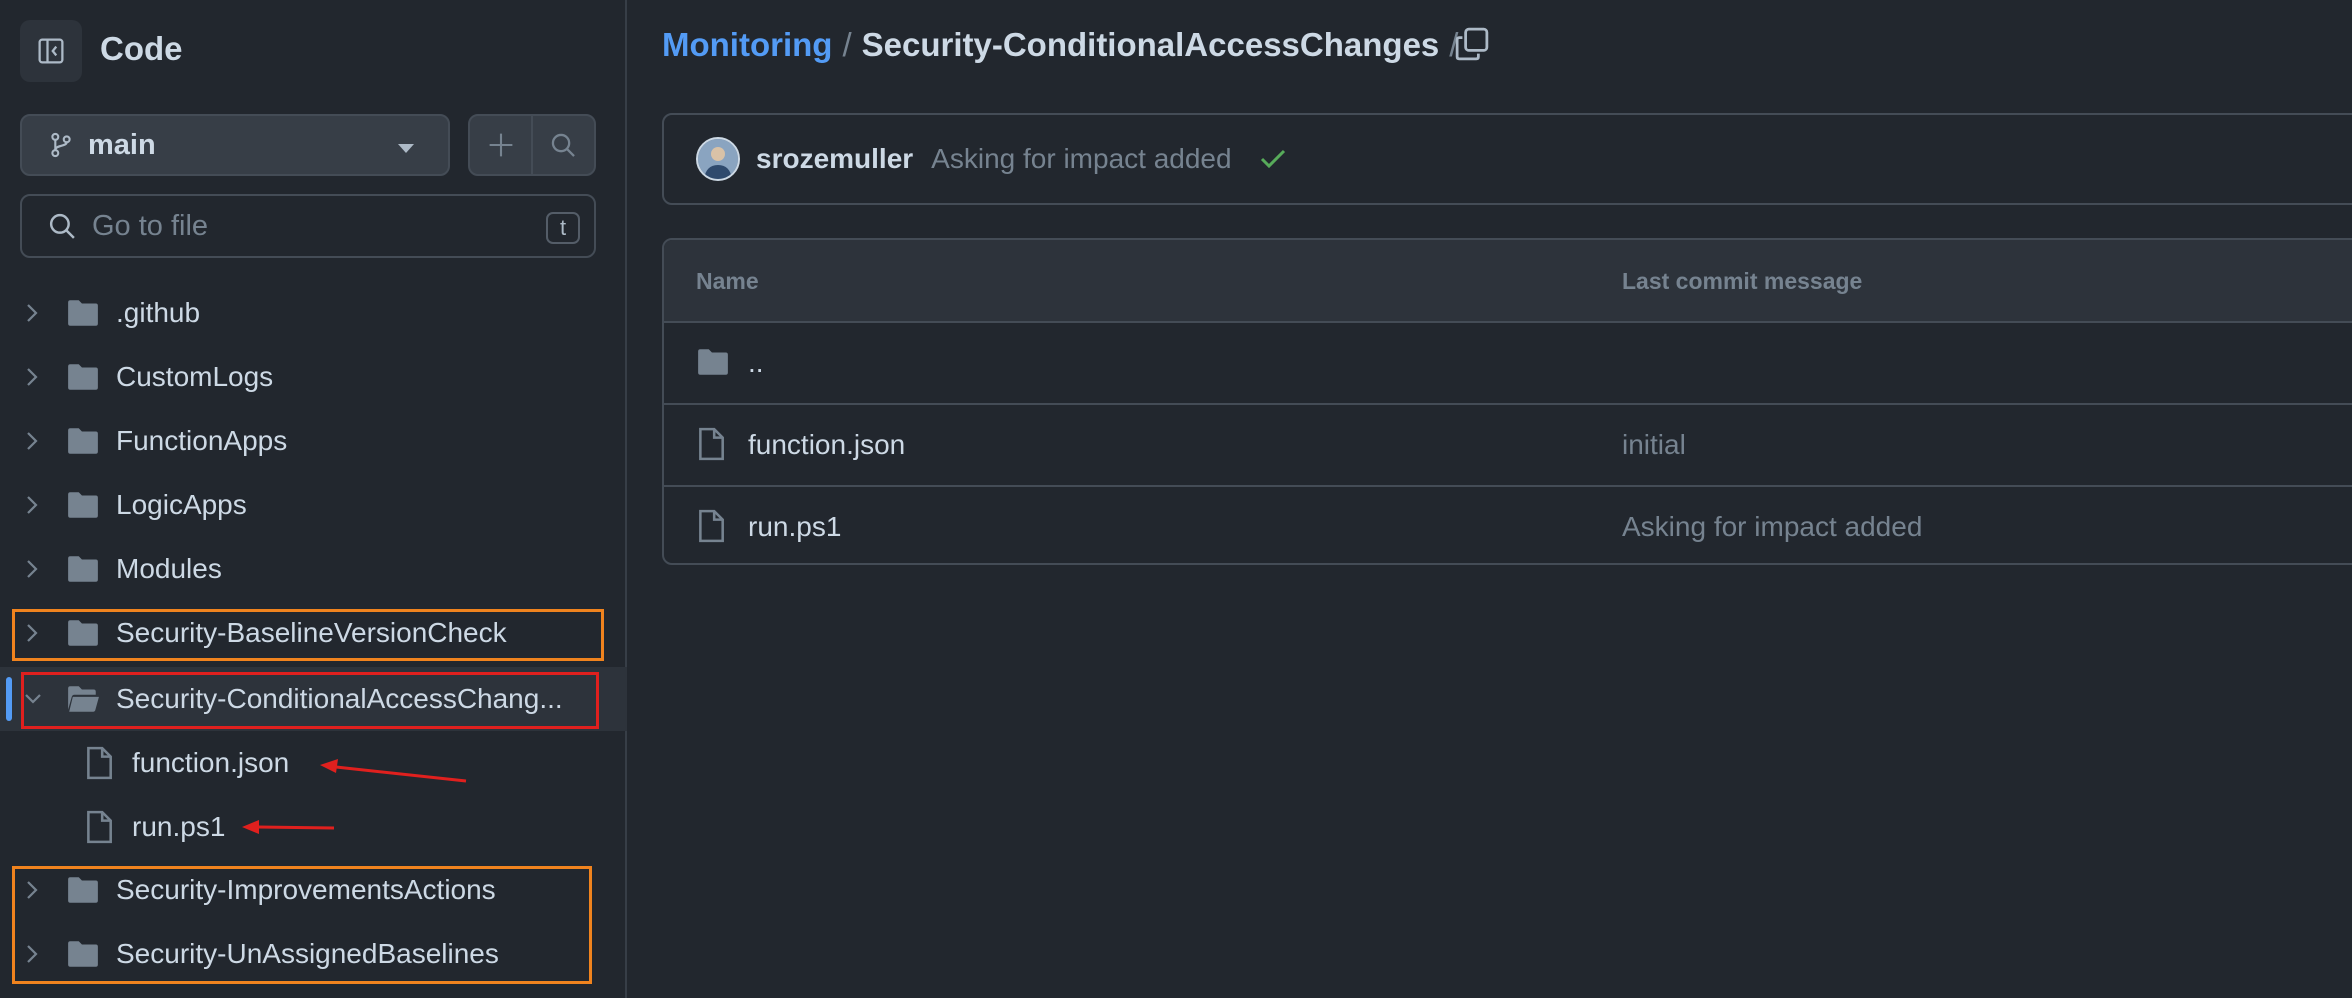  I want to click on commit-message: Asking for impact added, so click(1081, 159).